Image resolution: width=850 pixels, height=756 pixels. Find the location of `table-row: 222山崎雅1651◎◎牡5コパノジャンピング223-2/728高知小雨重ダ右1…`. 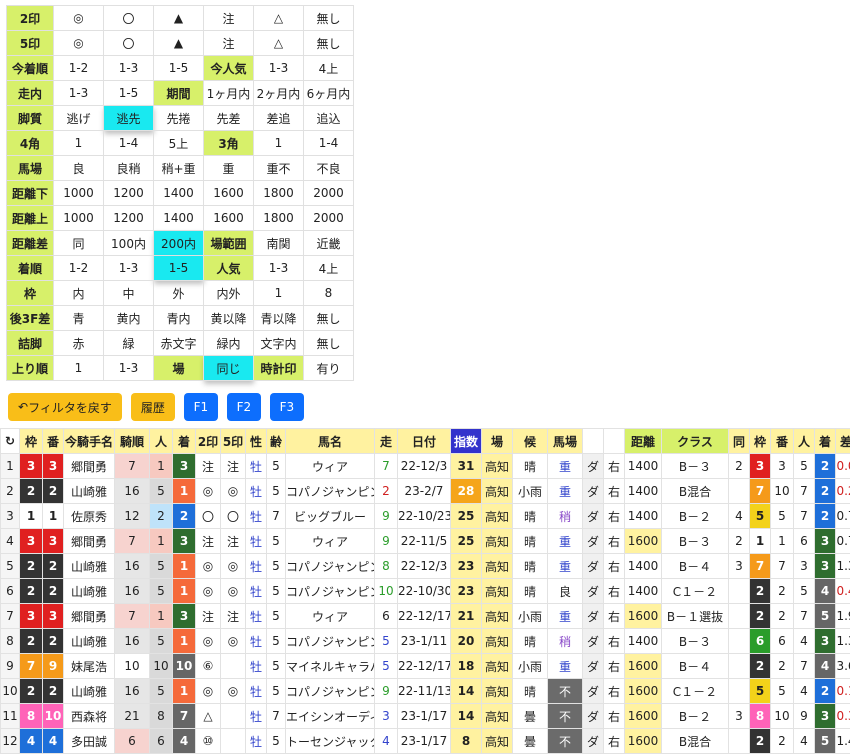

table-row: 222山崎雅1651◎◎牡5コパノジャンピング223-2/728高知小雨重ダ右1… is located at coordinates (425, 491).